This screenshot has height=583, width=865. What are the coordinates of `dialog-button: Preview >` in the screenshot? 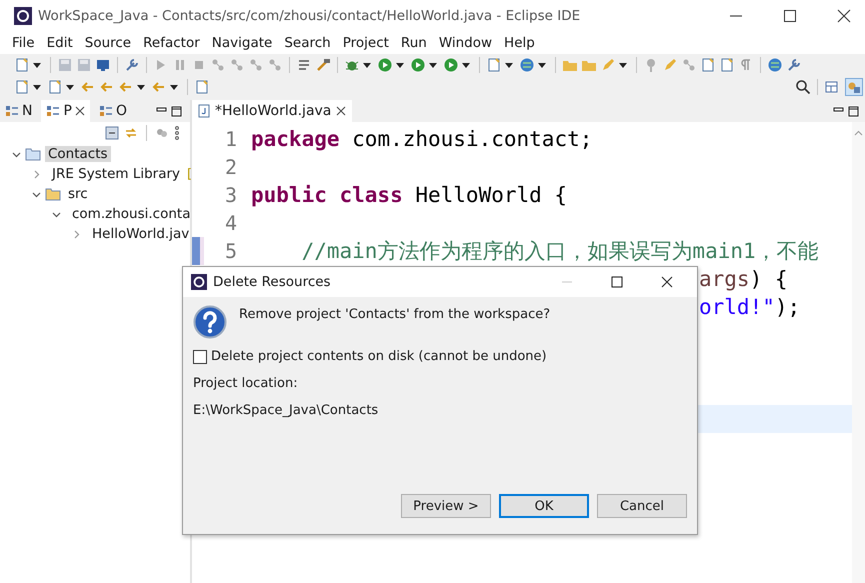 It's located at (446, 506).